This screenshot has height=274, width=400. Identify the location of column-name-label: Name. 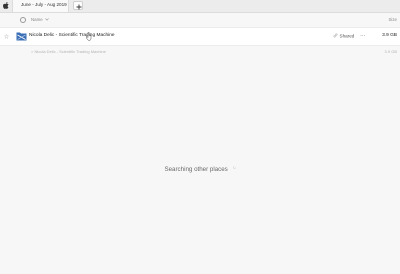
(37, 19).